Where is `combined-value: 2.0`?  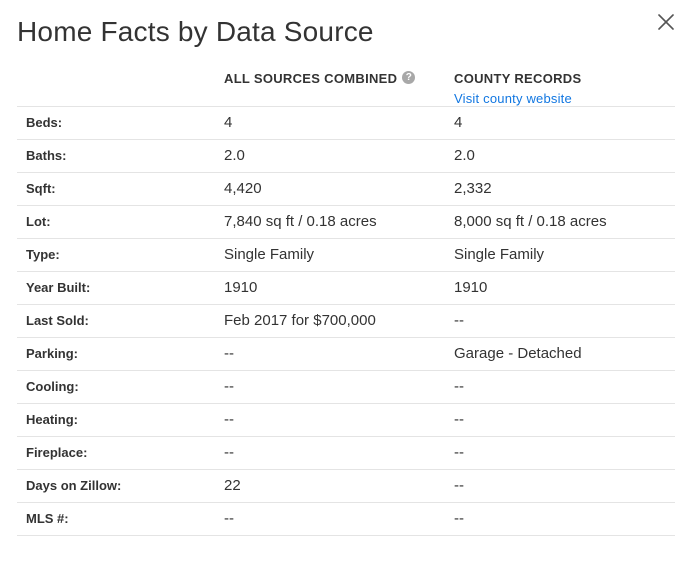
combined-value: 2.0 is located at coordinates (234, 155).